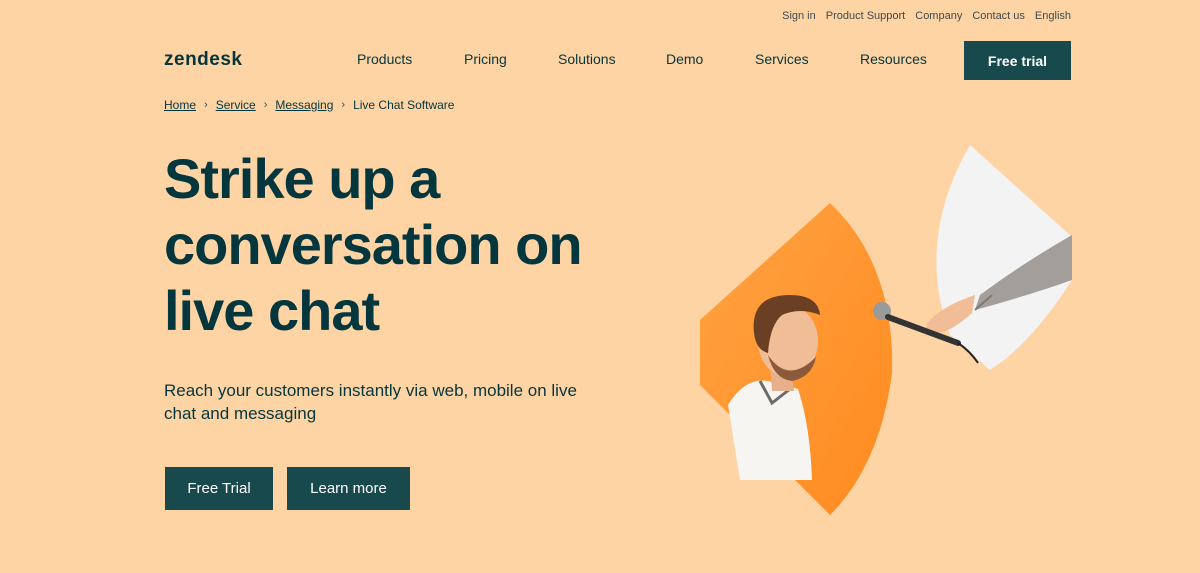 Image resolution: width=1200 pixels, height=573 pixels. I want to click on learn-more-button: Learn more, so click(348, 488).